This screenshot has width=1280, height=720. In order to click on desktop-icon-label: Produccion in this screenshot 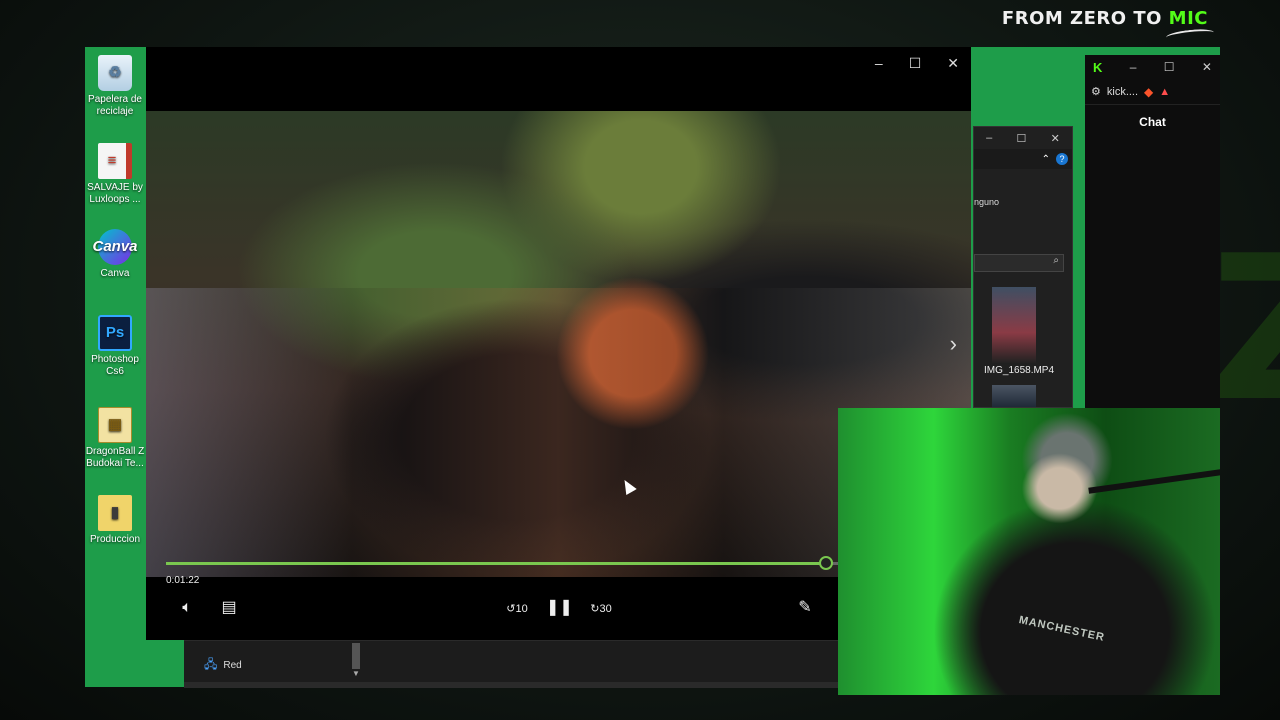, I will do `click(115, 539)`.